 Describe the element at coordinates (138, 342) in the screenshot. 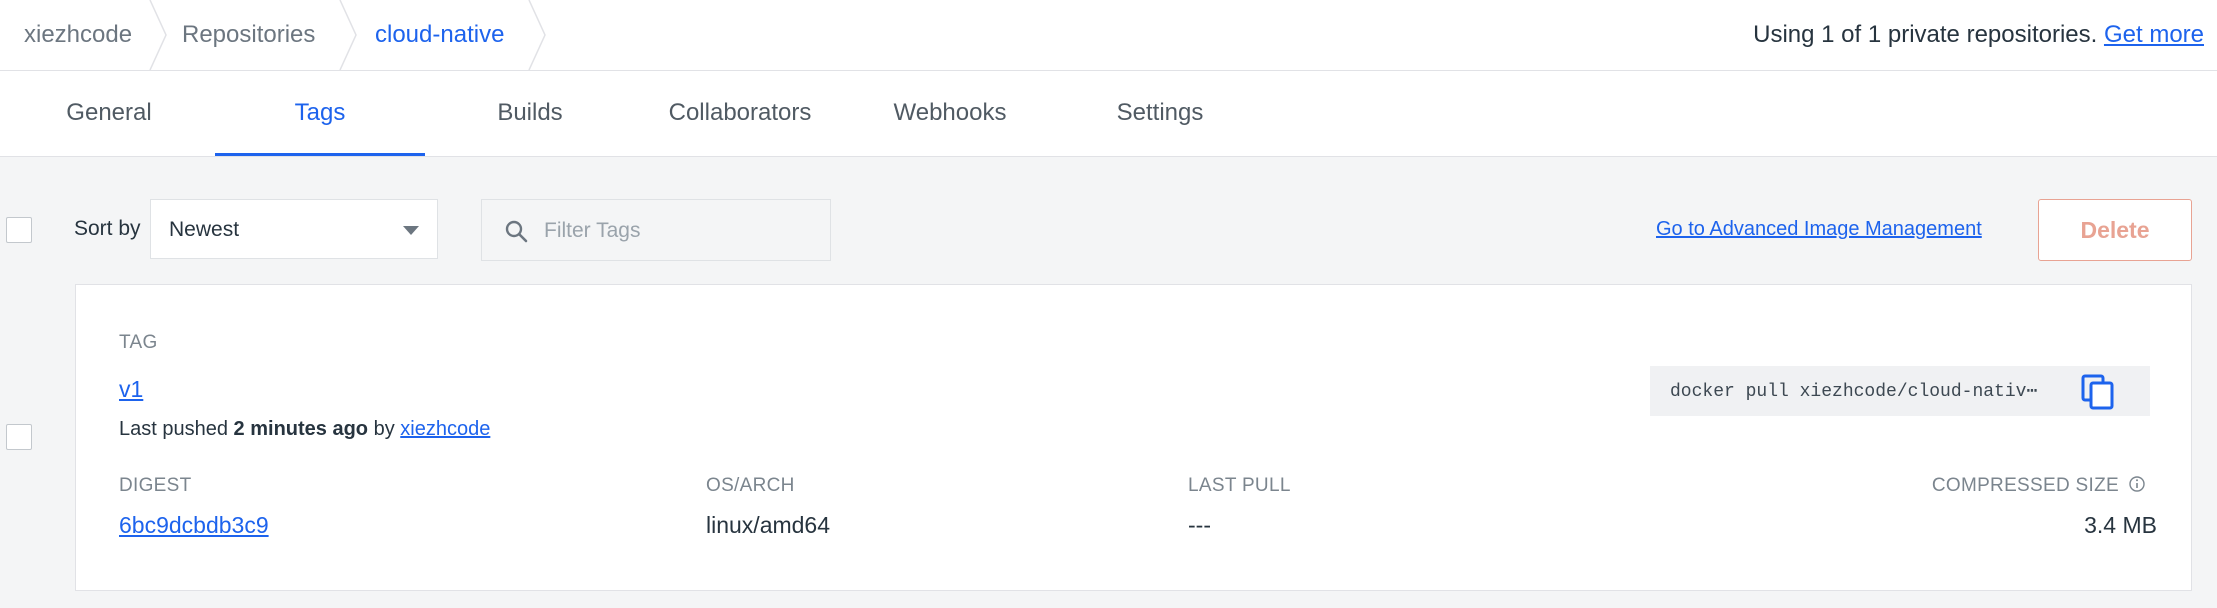

I see `tag-header: TAG` at that location.